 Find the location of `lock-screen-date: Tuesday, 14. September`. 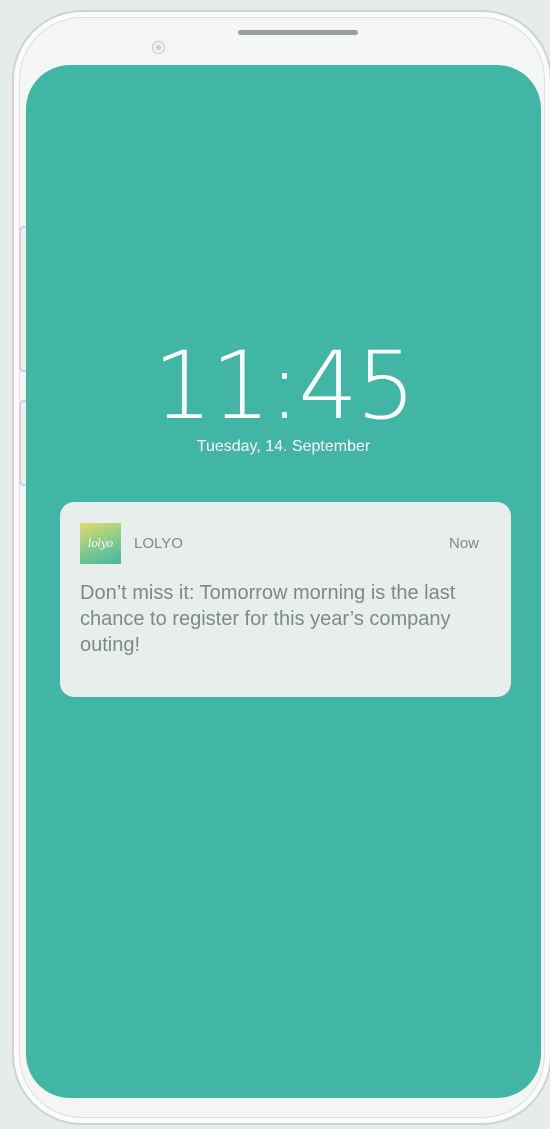

lock-screen-date: Tuesday, 14. September is located at coordinates (283, 446).